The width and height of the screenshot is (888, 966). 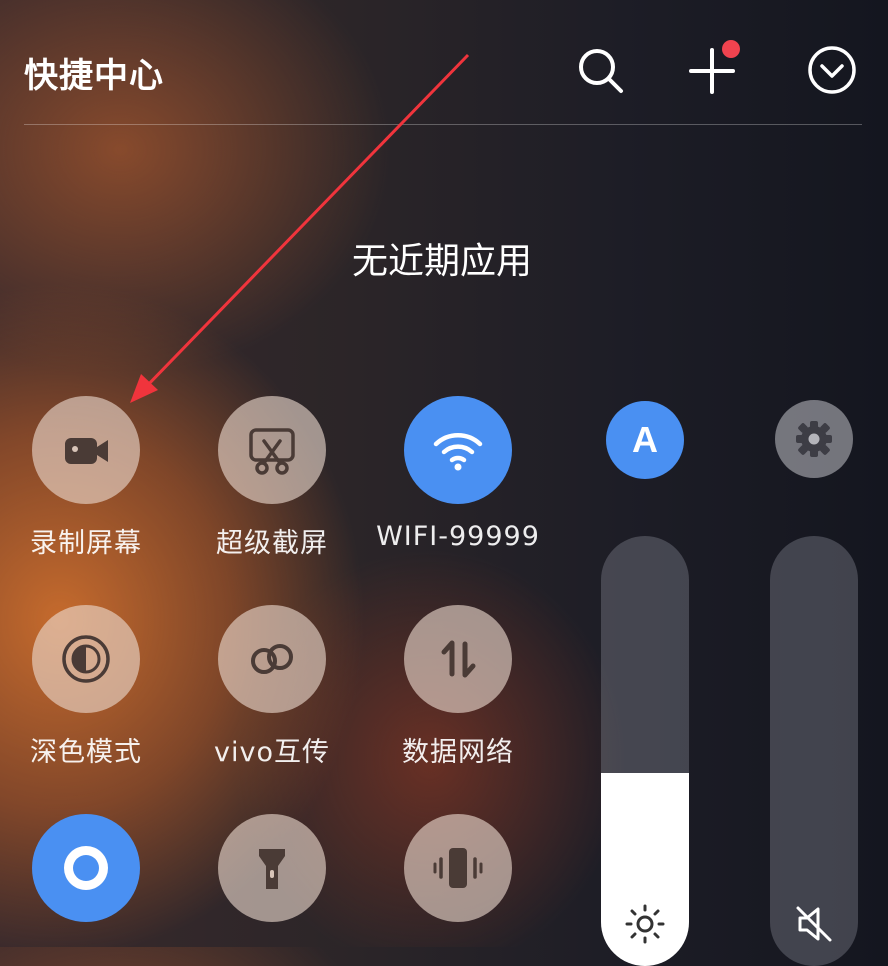 I want to click on tile-flashlight, so click(x=272, y=876).